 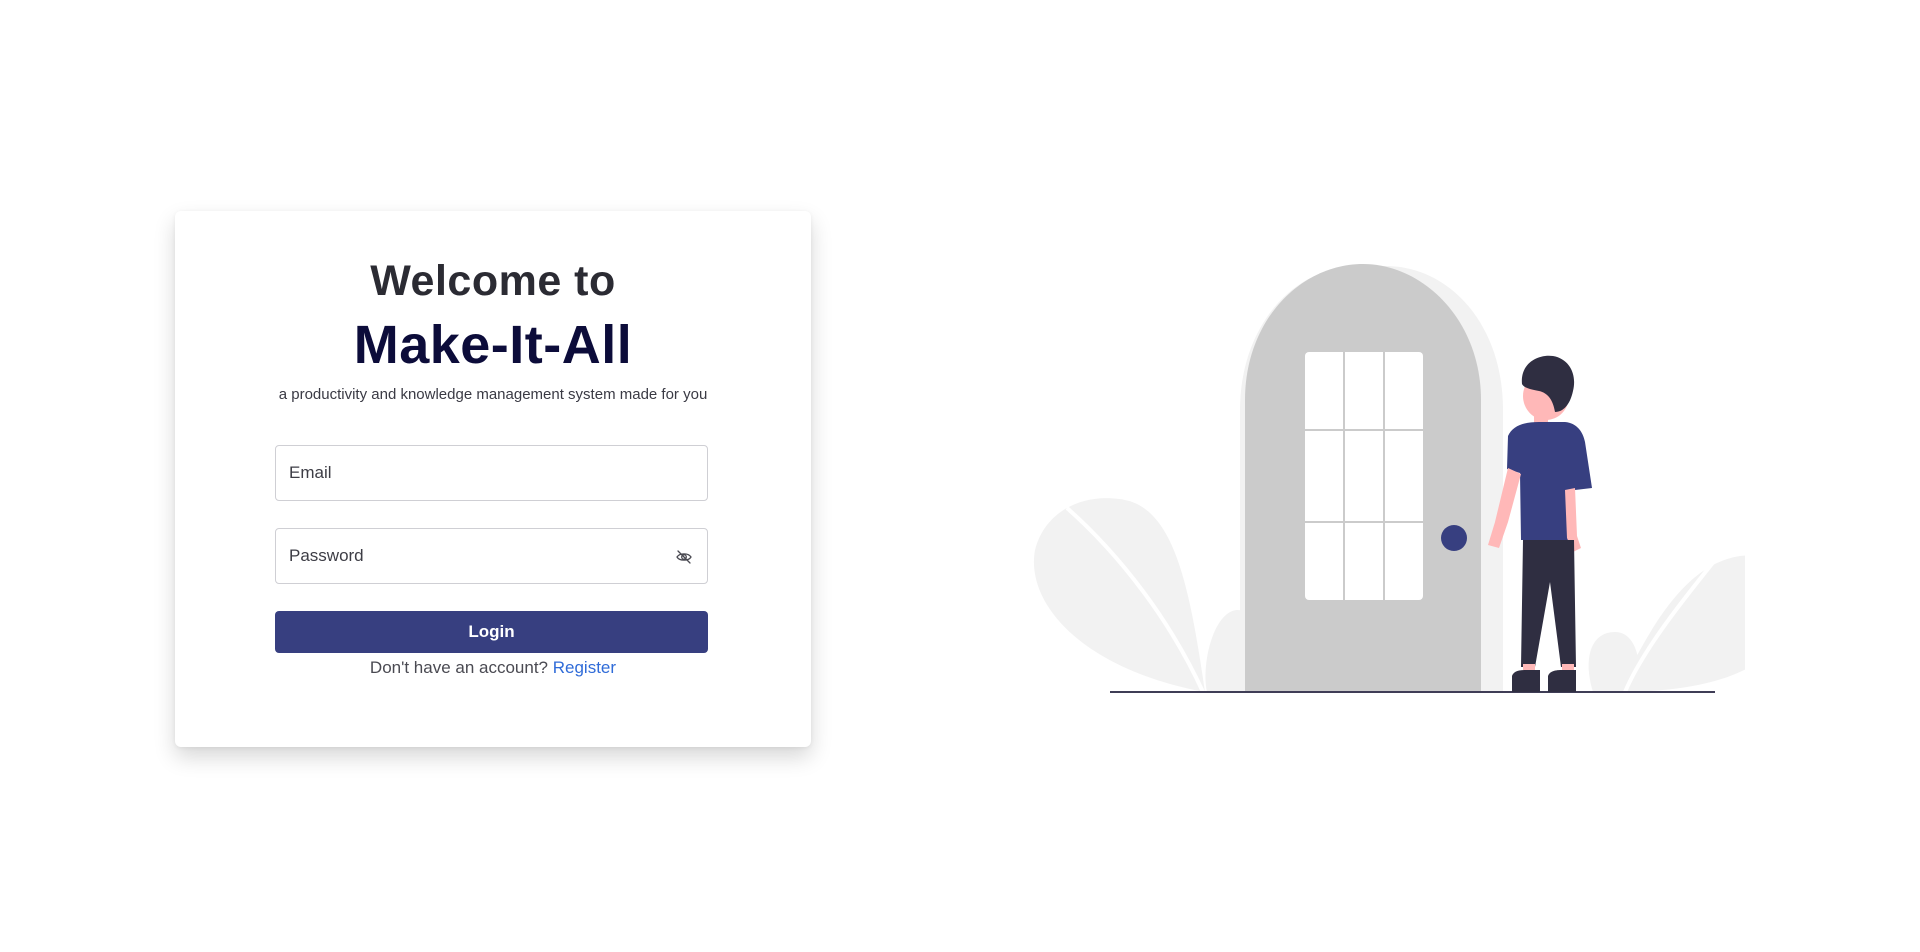 I want to click on brand-title: Make-It-All, so click(x=493, y=345).